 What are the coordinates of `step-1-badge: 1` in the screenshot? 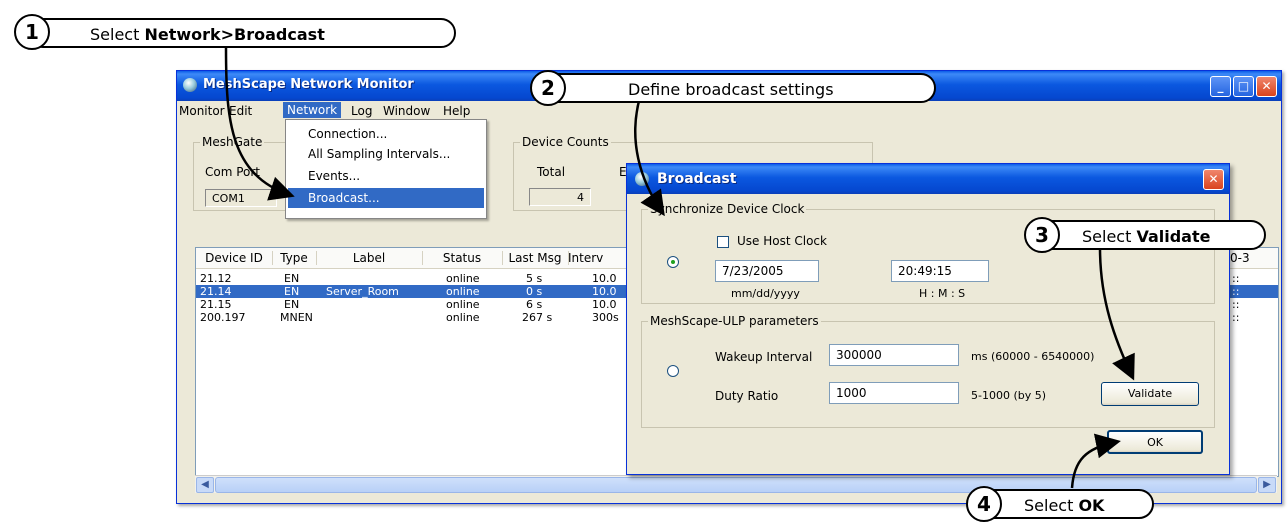 It's located at (32, 32).